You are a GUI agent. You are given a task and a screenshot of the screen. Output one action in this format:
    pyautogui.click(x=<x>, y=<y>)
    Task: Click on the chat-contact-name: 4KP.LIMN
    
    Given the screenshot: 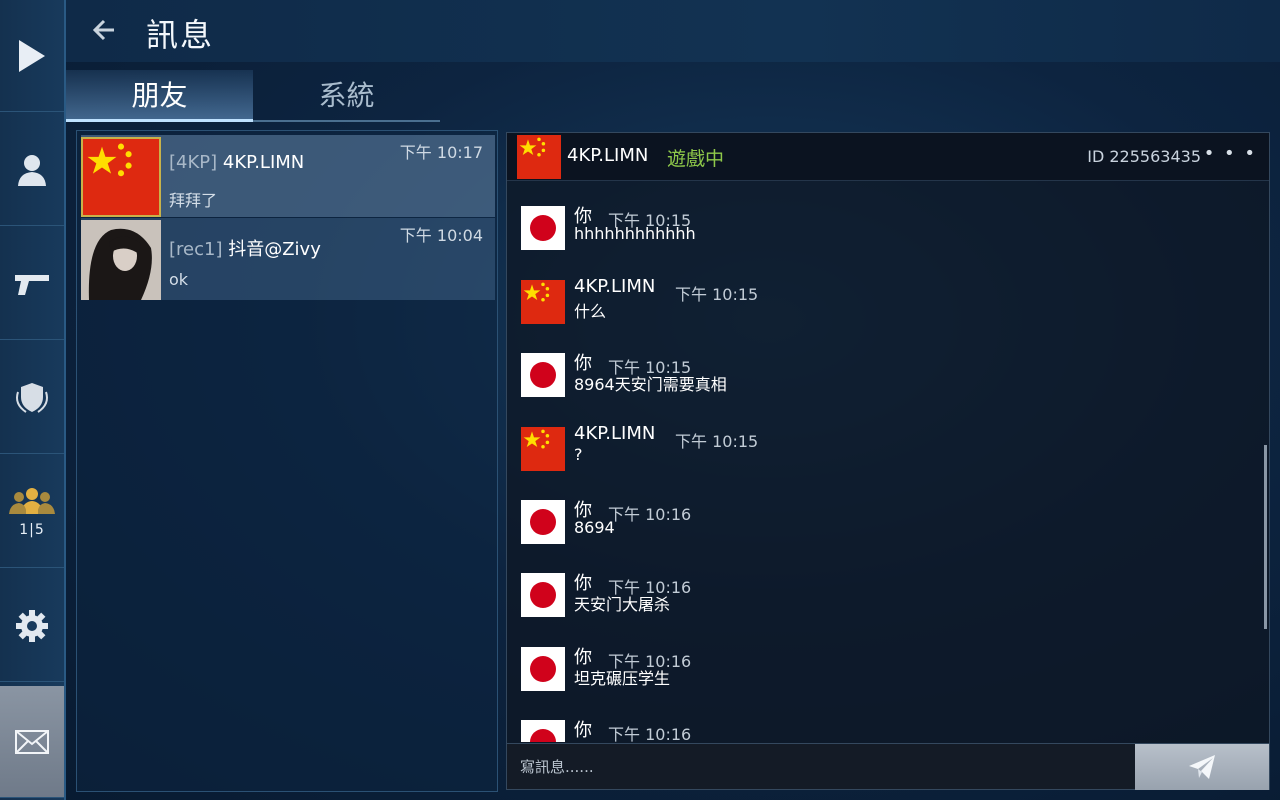 What is the action you would take?
    pyautogui.click(x=607, y=155)
    